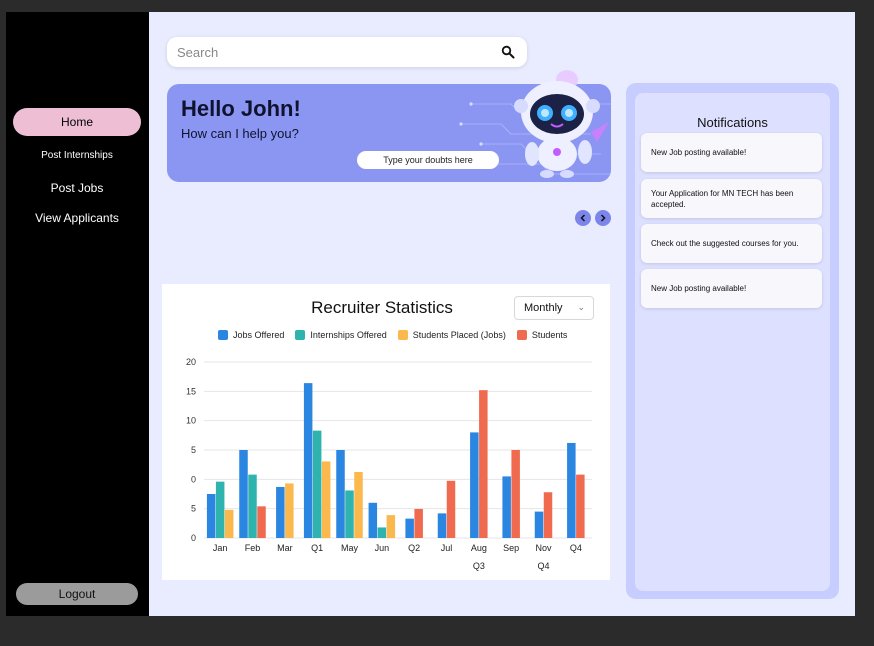 The width and height of the screenshot is (874, 646). I want to click on notification-item: Check out the suggested courses for you., so click(731, 243).